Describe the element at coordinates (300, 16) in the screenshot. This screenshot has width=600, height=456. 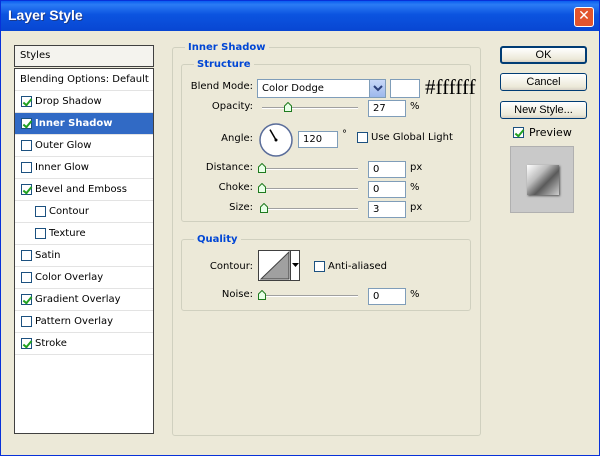
I see `title-bar: Layer Style ✕` at that location.